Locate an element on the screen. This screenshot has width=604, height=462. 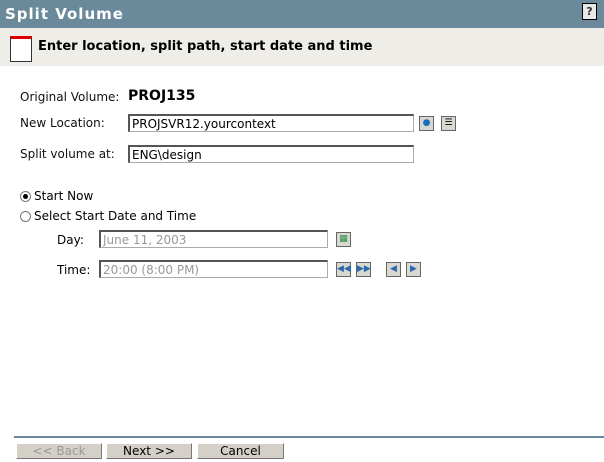
split-path-input is located at coordinates (271, 154).